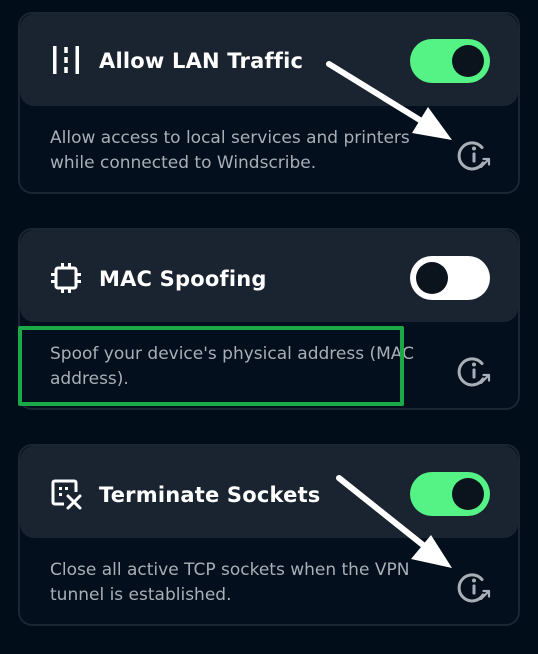 This screenshot has width=538, height=654. What do you see at coordinates (201, 61) in the screenshot?
I see `setting-title: Allow LAN Traffic` at bounding box center [201, 61].